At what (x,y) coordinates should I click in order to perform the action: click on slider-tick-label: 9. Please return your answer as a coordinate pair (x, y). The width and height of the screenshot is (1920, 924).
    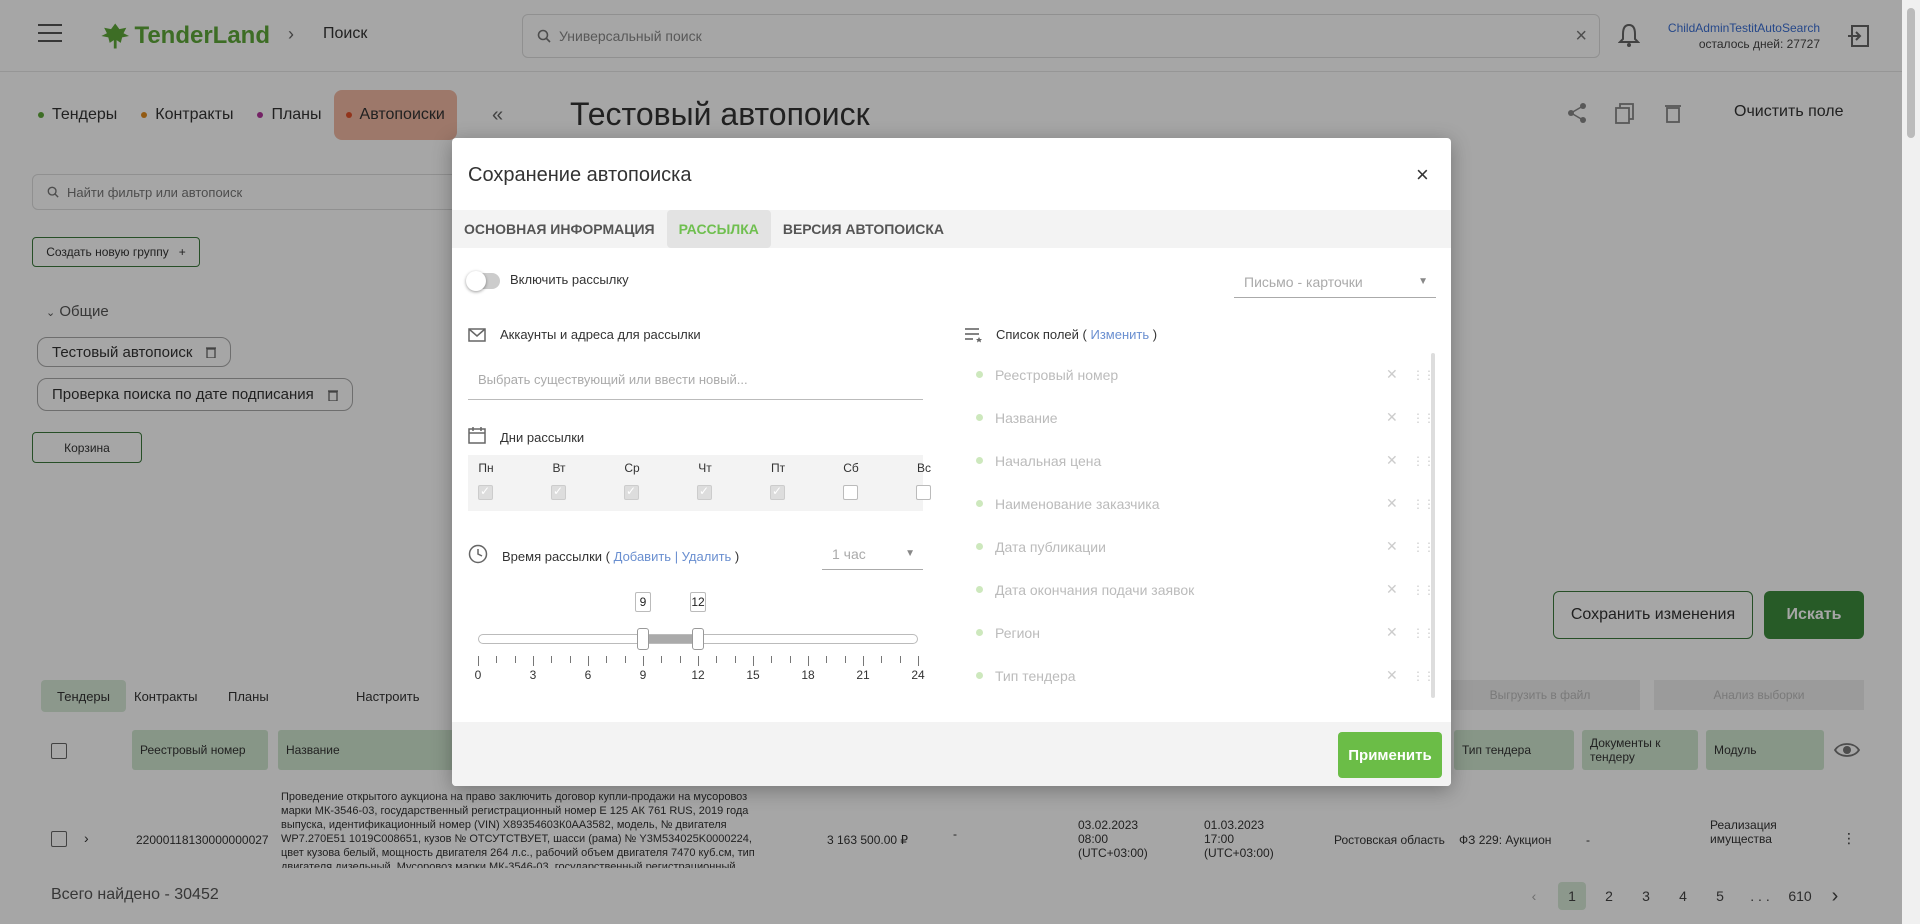
    Looking at the image, I should click on (643, 675).